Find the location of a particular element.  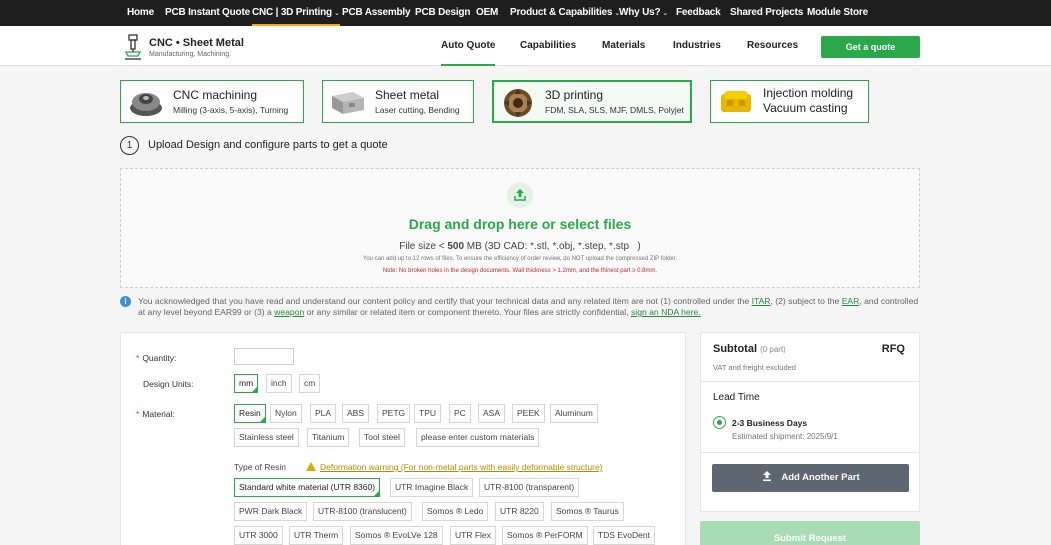

resin-utr-8220: UTR 8220 is located at coordinates (519, 511).